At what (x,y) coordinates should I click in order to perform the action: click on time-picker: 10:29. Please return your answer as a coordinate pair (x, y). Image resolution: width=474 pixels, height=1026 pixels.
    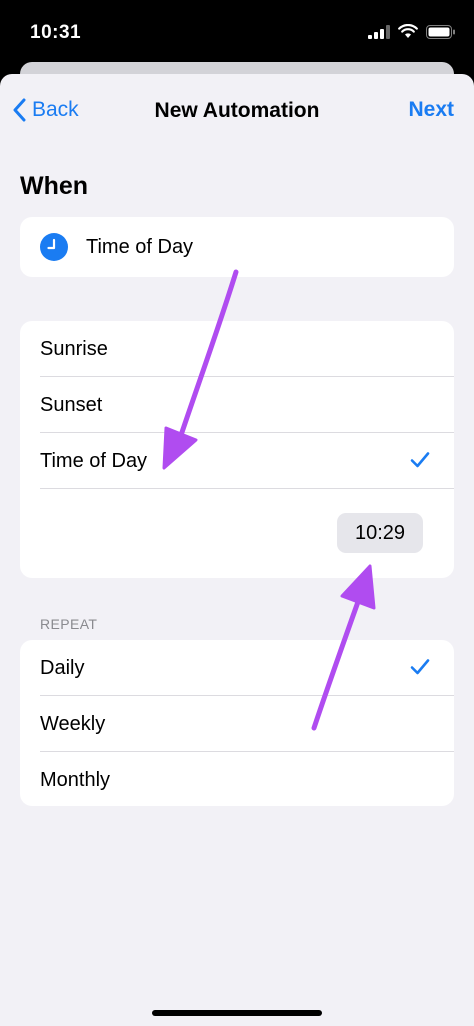
    Looking at the image, I should click on (380, 533).